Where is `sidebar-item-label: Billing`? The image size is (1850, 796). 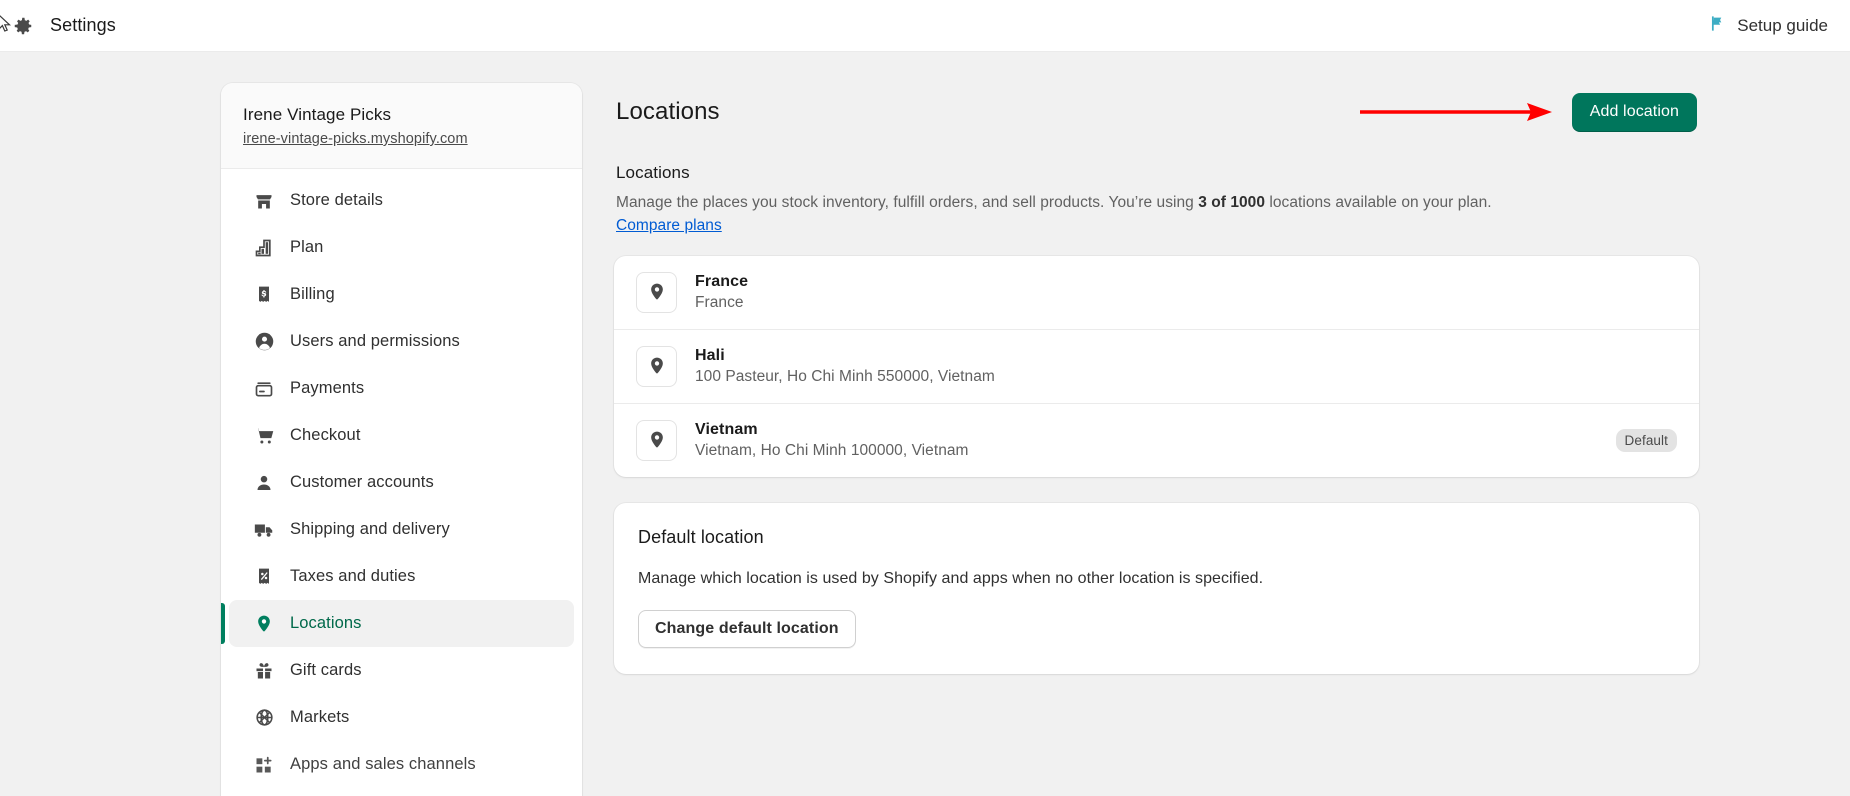 sidebar-item-label: Billing is located at coordinates (312, 294).